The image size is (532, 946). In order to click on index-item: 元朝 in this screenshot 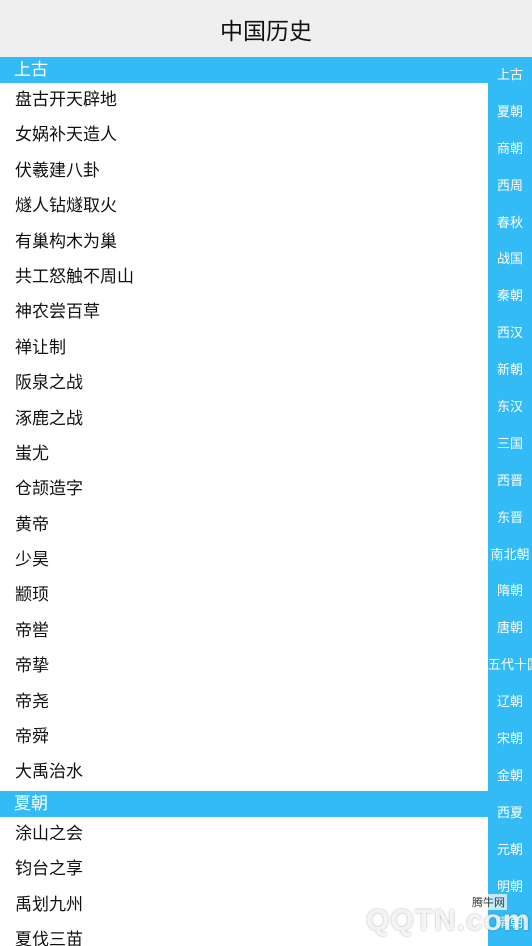, I will do `click(510, 851)`.